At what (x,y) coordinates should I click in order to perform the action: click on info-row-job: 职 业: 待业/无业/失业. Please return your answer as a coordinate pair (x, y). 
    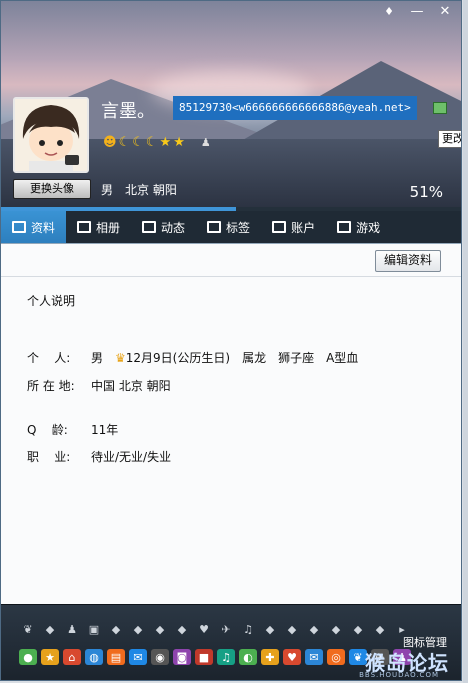
    Looking at the image, I should click on (99, 456).